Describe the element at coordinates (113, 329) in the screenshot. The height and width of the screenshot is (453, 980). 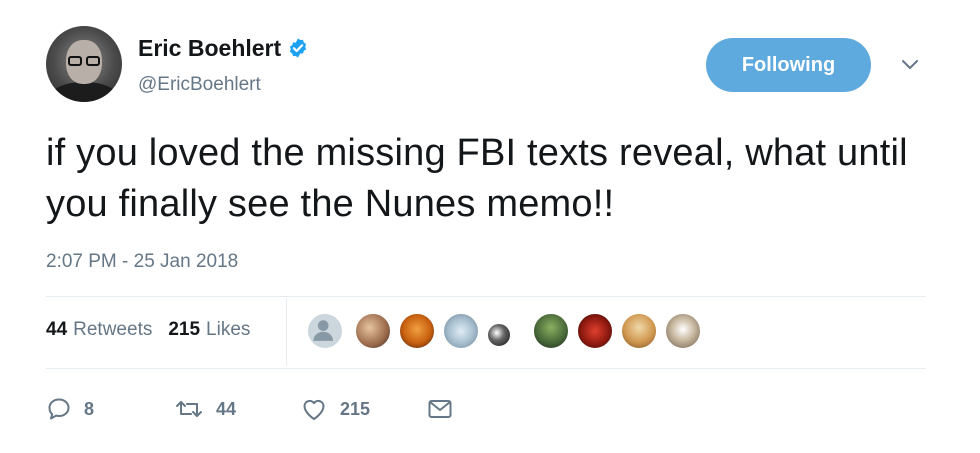
I see `retweets-label: Retweets` at that location.